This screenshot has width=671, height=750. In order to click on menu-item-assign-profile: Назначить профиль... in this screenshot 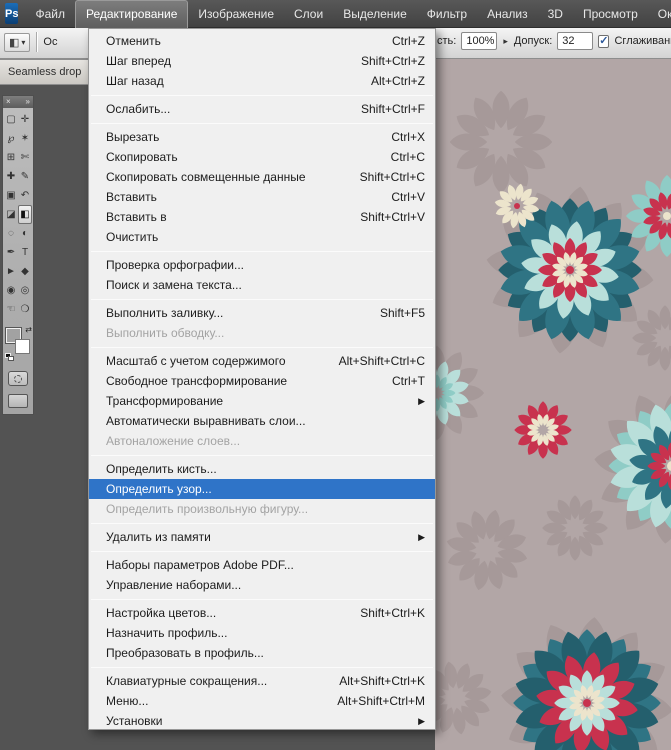, I will do `click(262, 633)`.